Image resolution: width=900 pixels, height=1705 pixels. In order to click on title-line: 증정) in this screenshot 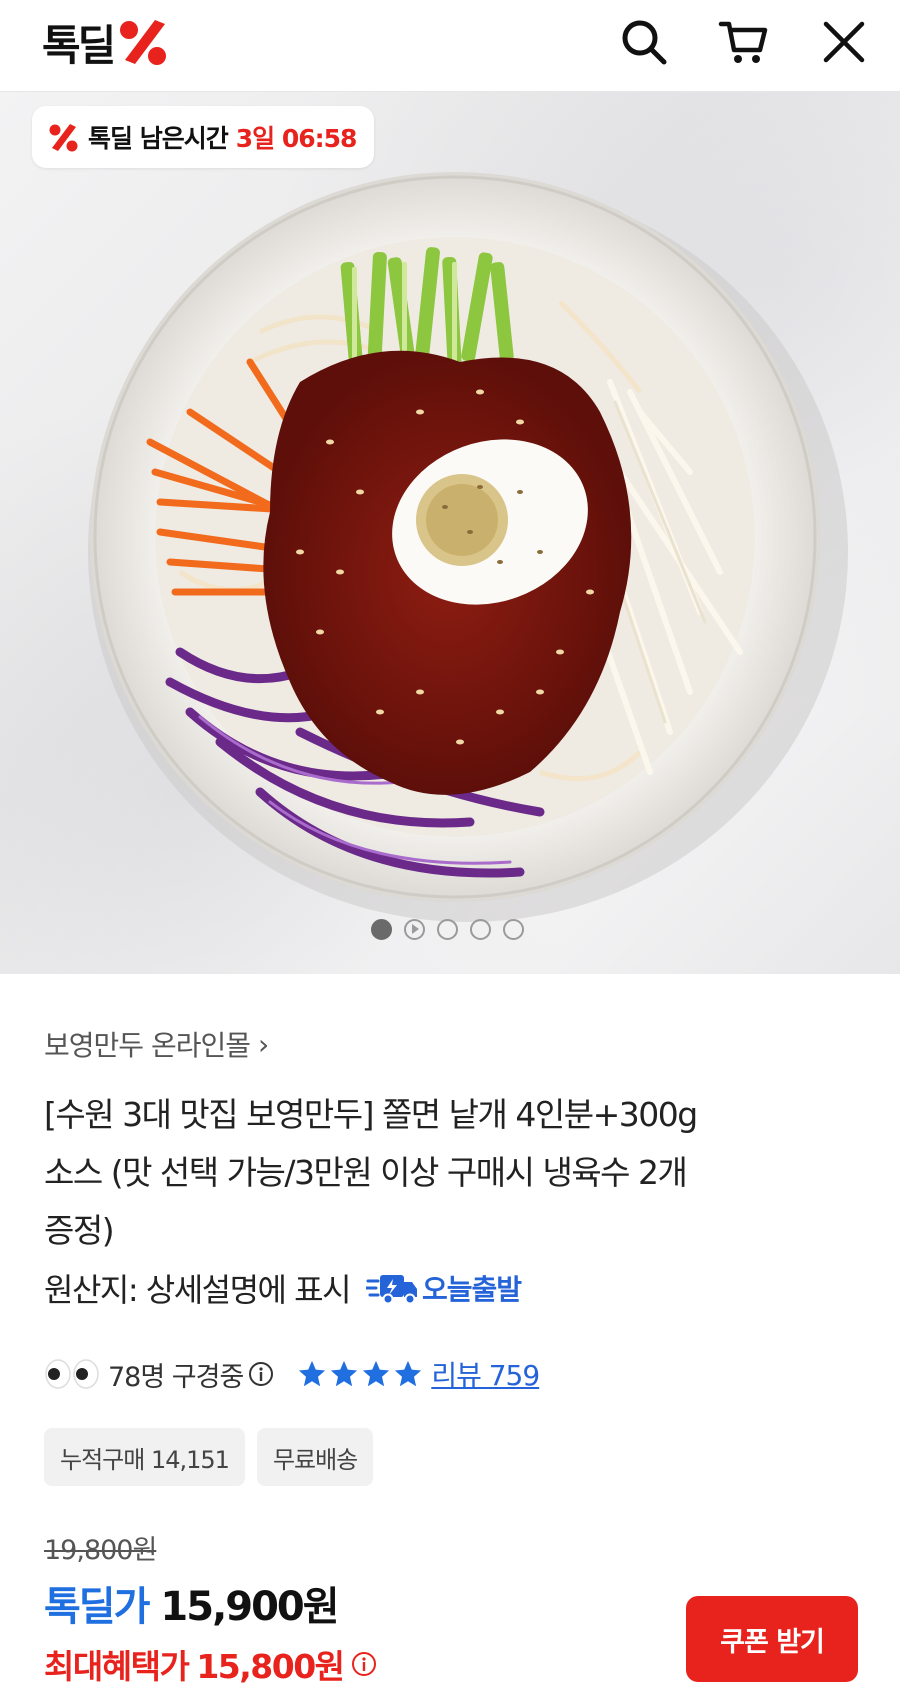, I will do `click(79, 1230)`.